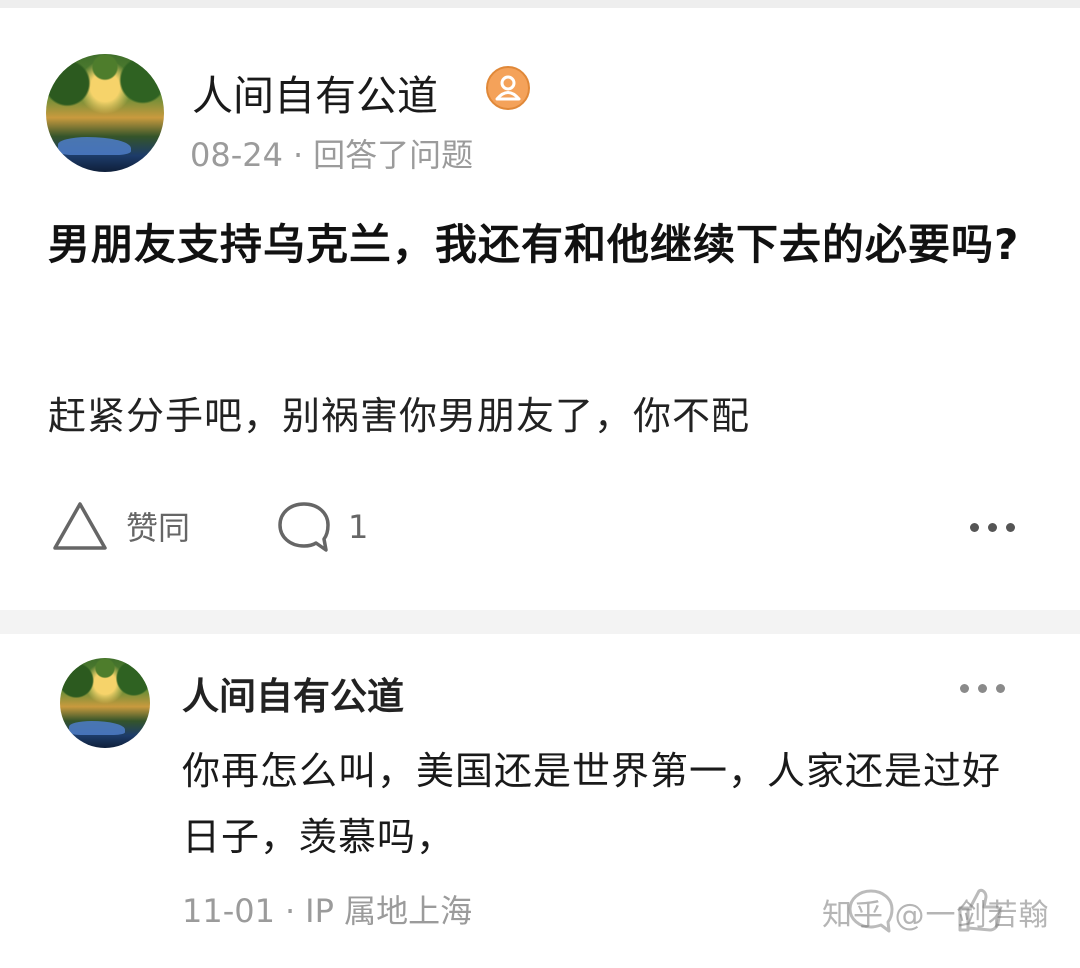 This screenshot has height=968, width=1080. What do you see at coordinates (105, 113) in the screenshot?
I see `author-avatar` at bounding box center [105, 113].